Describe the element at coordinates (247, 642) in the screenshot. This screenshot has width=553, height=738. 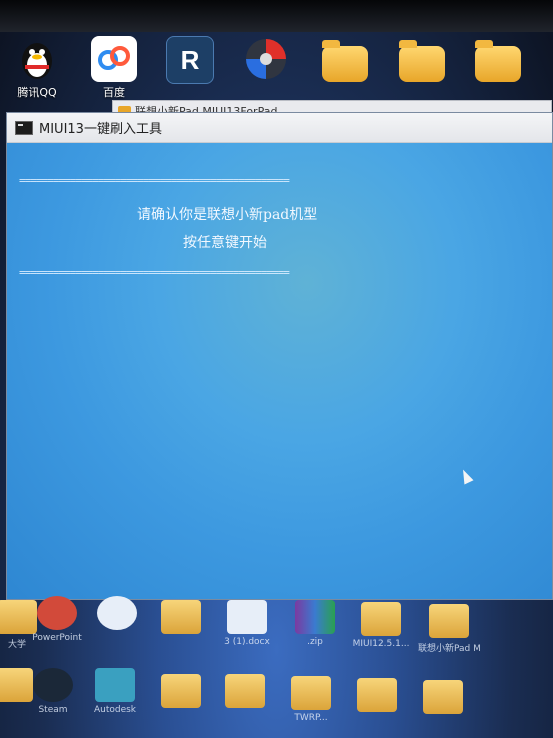
I see `desktop-icon-label: 3 (1).docx` at that location.